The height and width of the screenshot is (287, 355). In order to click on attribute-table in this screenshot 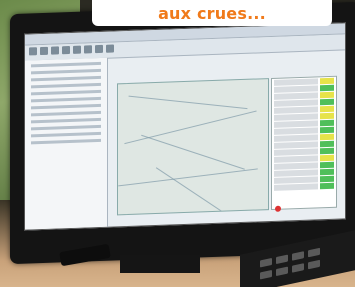, I will do `click(304, 142)`.